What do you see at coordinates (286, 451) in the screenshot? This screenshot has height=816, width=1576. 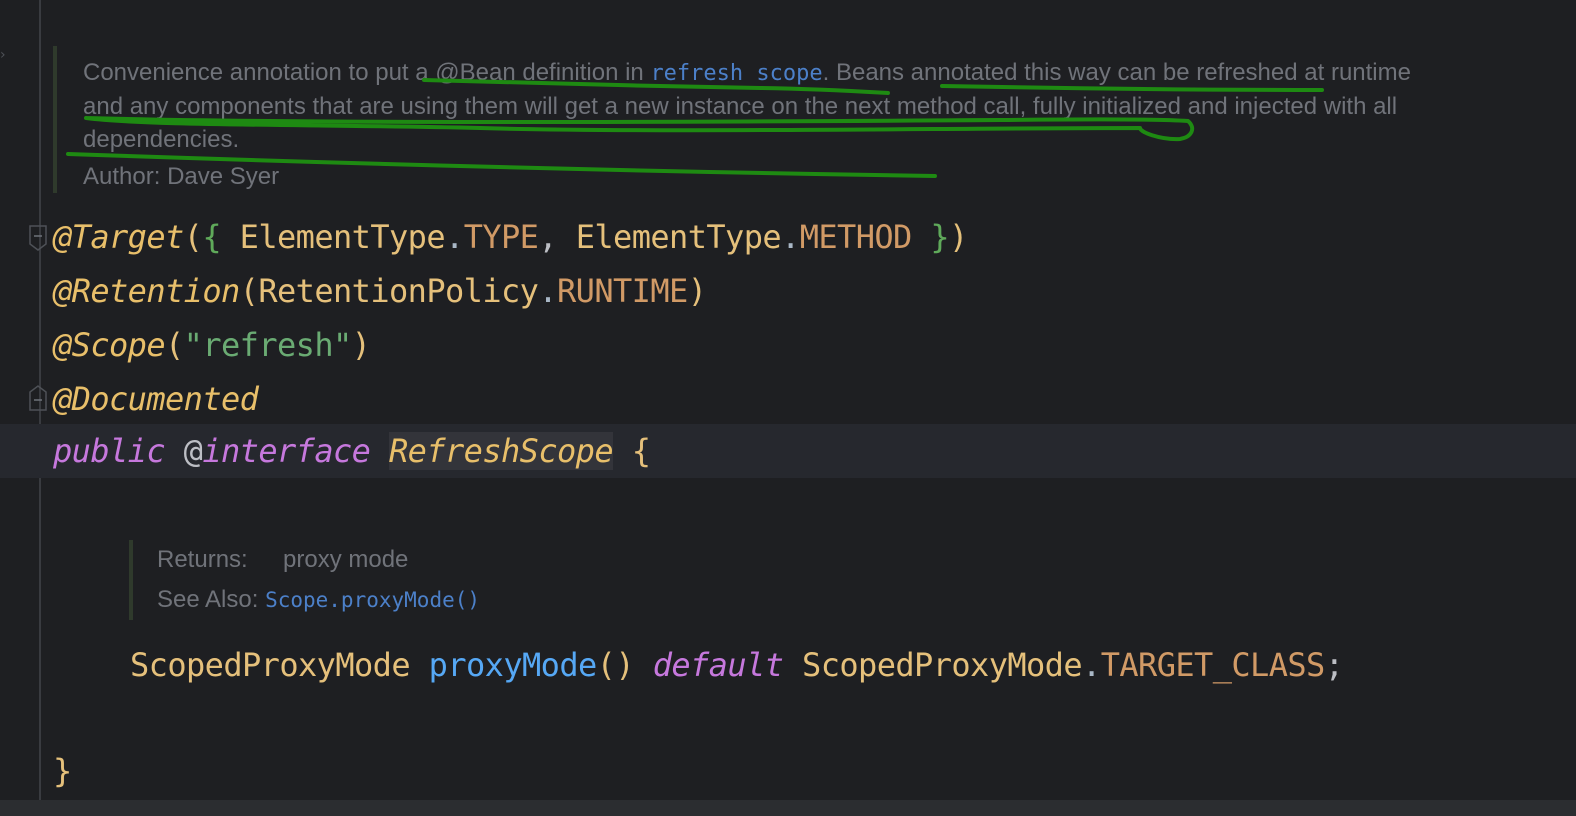 I see `keyword-interface: interface` at bounding box center [286, 451].